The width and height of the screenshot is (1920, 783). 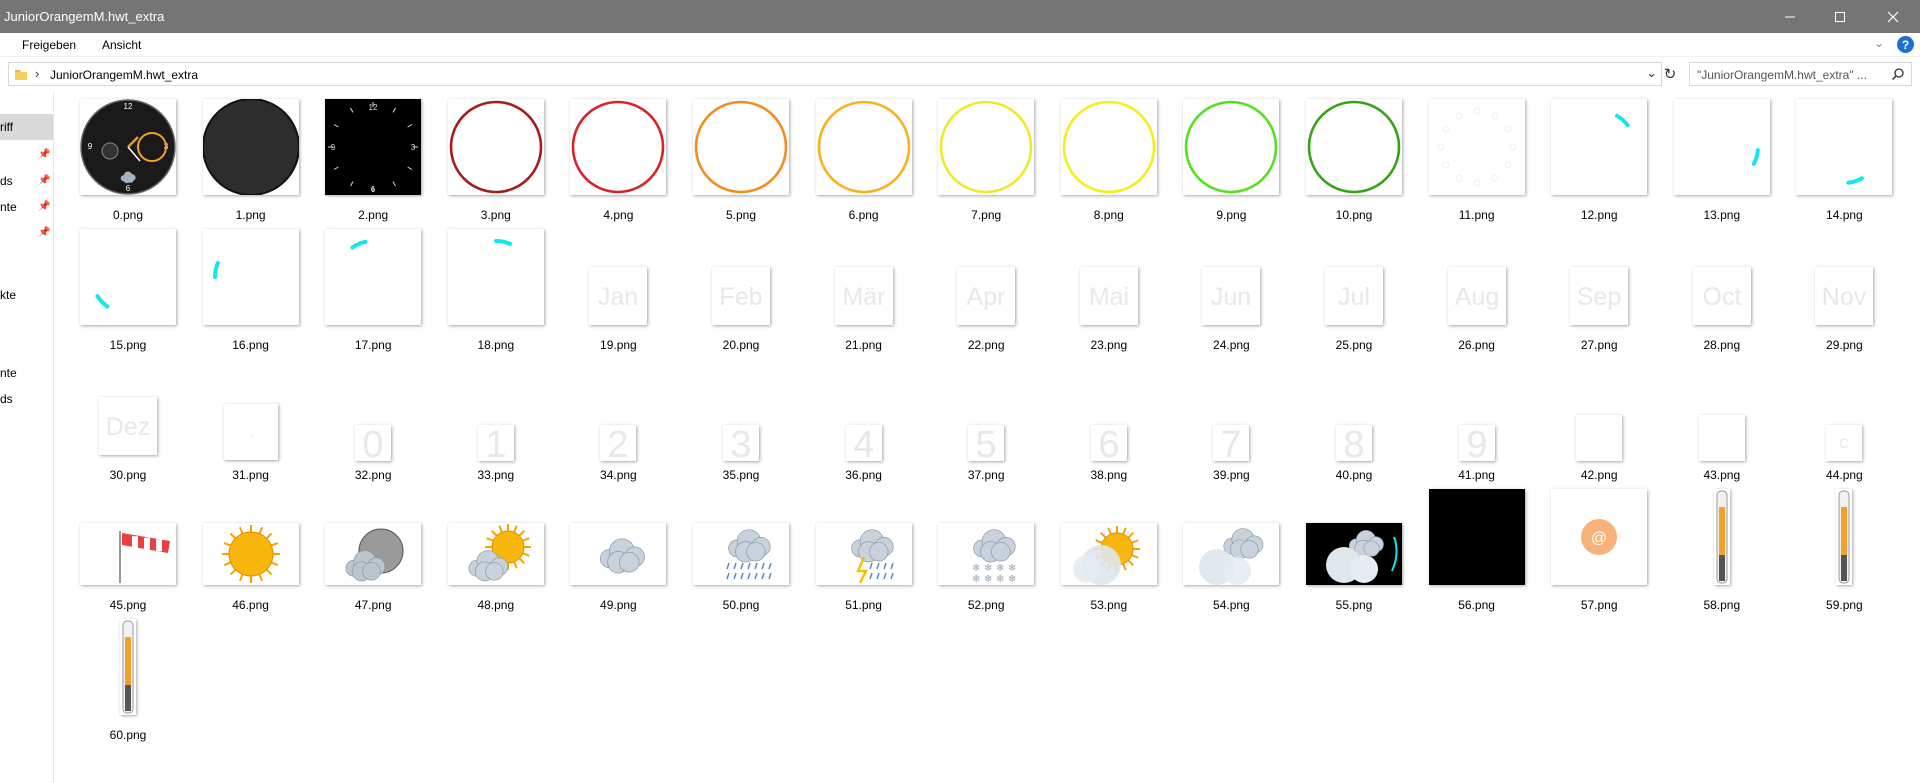 I want to click on file-tile: 7.png, so click(x=986, y=162).